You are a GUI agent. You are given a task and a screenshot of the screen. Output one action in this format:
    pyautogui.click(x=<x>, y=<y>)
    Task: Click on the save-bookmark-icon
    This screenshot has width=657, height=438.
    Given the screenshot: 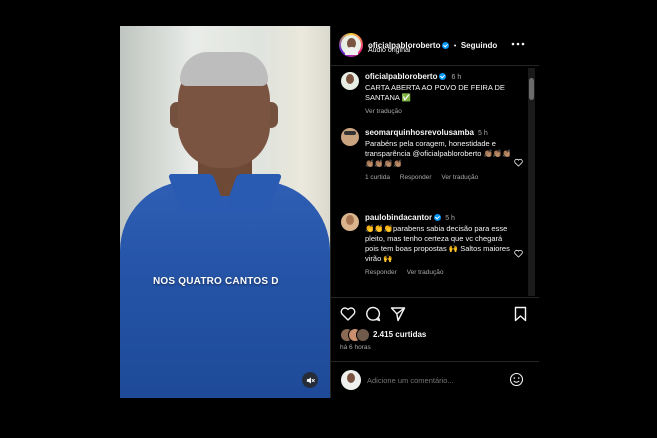 What is the action you would take?
    pyautogui.click(x=520, y=314)
    